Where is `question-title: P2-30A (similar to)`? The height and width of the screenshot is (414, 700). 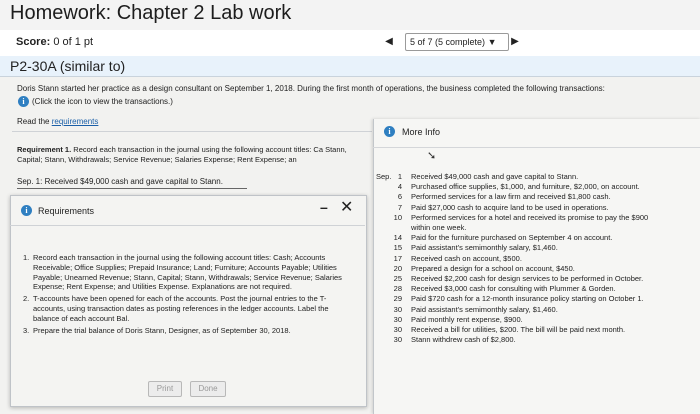 question-title: P2-30A (similar to) is located at coordinates (68, 66).